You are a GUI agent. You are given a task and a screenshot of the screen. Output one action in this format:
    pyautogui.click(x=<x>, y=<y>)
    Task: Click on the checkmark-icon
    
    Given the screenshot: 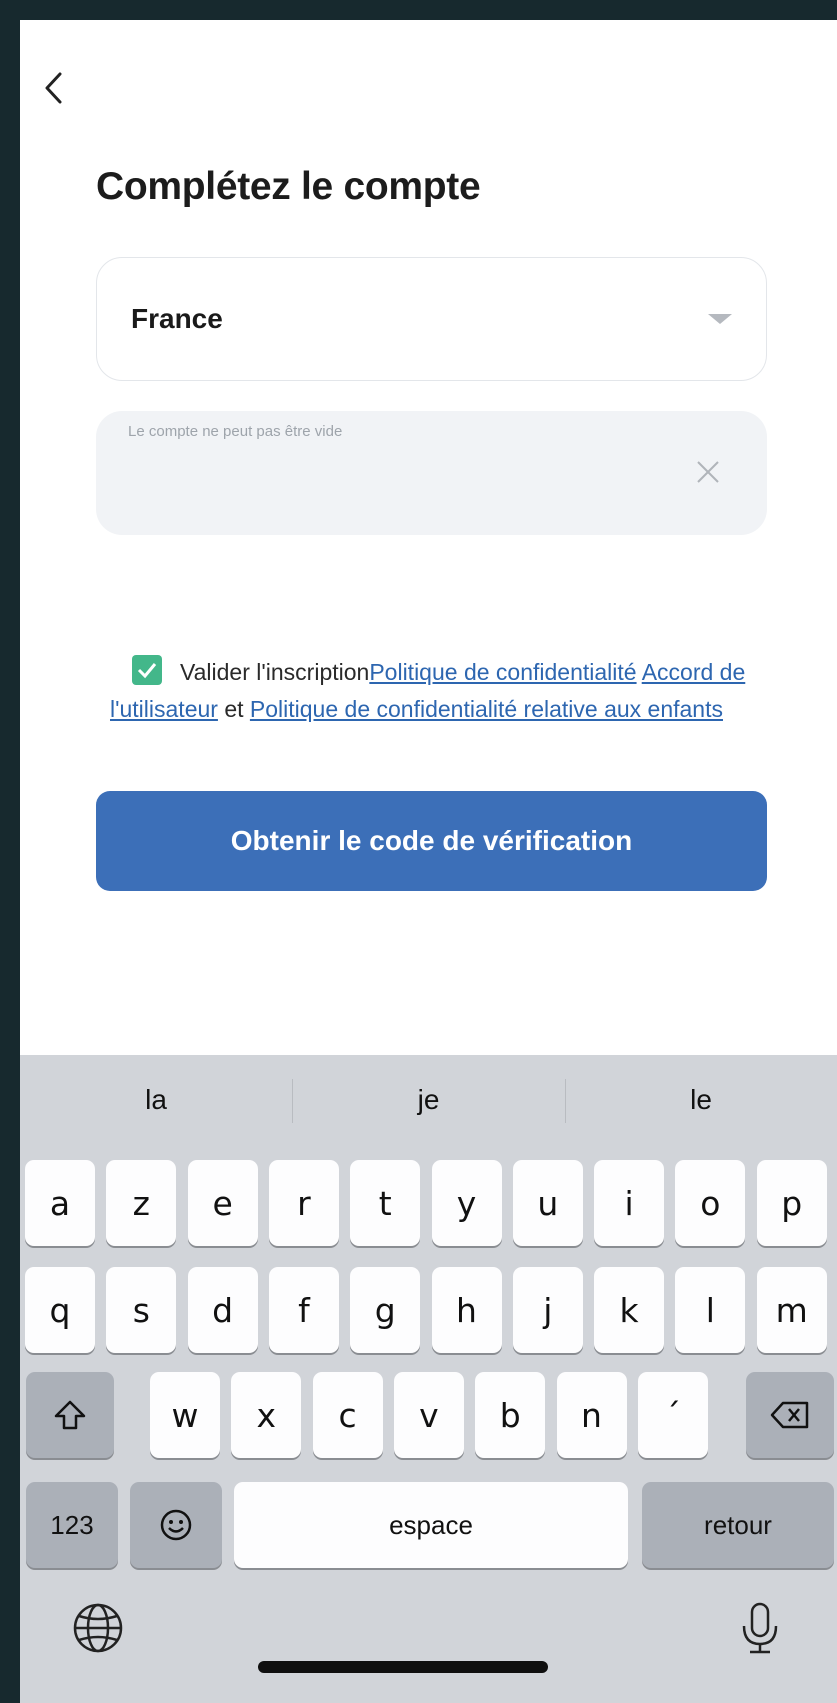 What is the action you would take?
    pyautogui.click(x=147, y=671)
    